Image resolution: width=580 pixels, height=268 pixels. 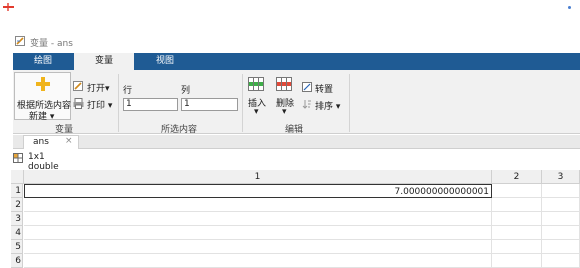 What do you see at coordinates (258, 191) in the screenshot?
I see `selected-cell: 7.000000000000001` at bounding box center [258, 191].